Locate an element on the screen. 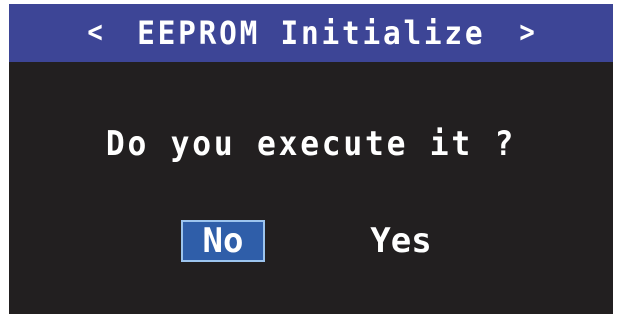 Image resolution: width=622 pixels, height=315 pixels. prev-page-arrow: < is located at coordinates (94, 33).